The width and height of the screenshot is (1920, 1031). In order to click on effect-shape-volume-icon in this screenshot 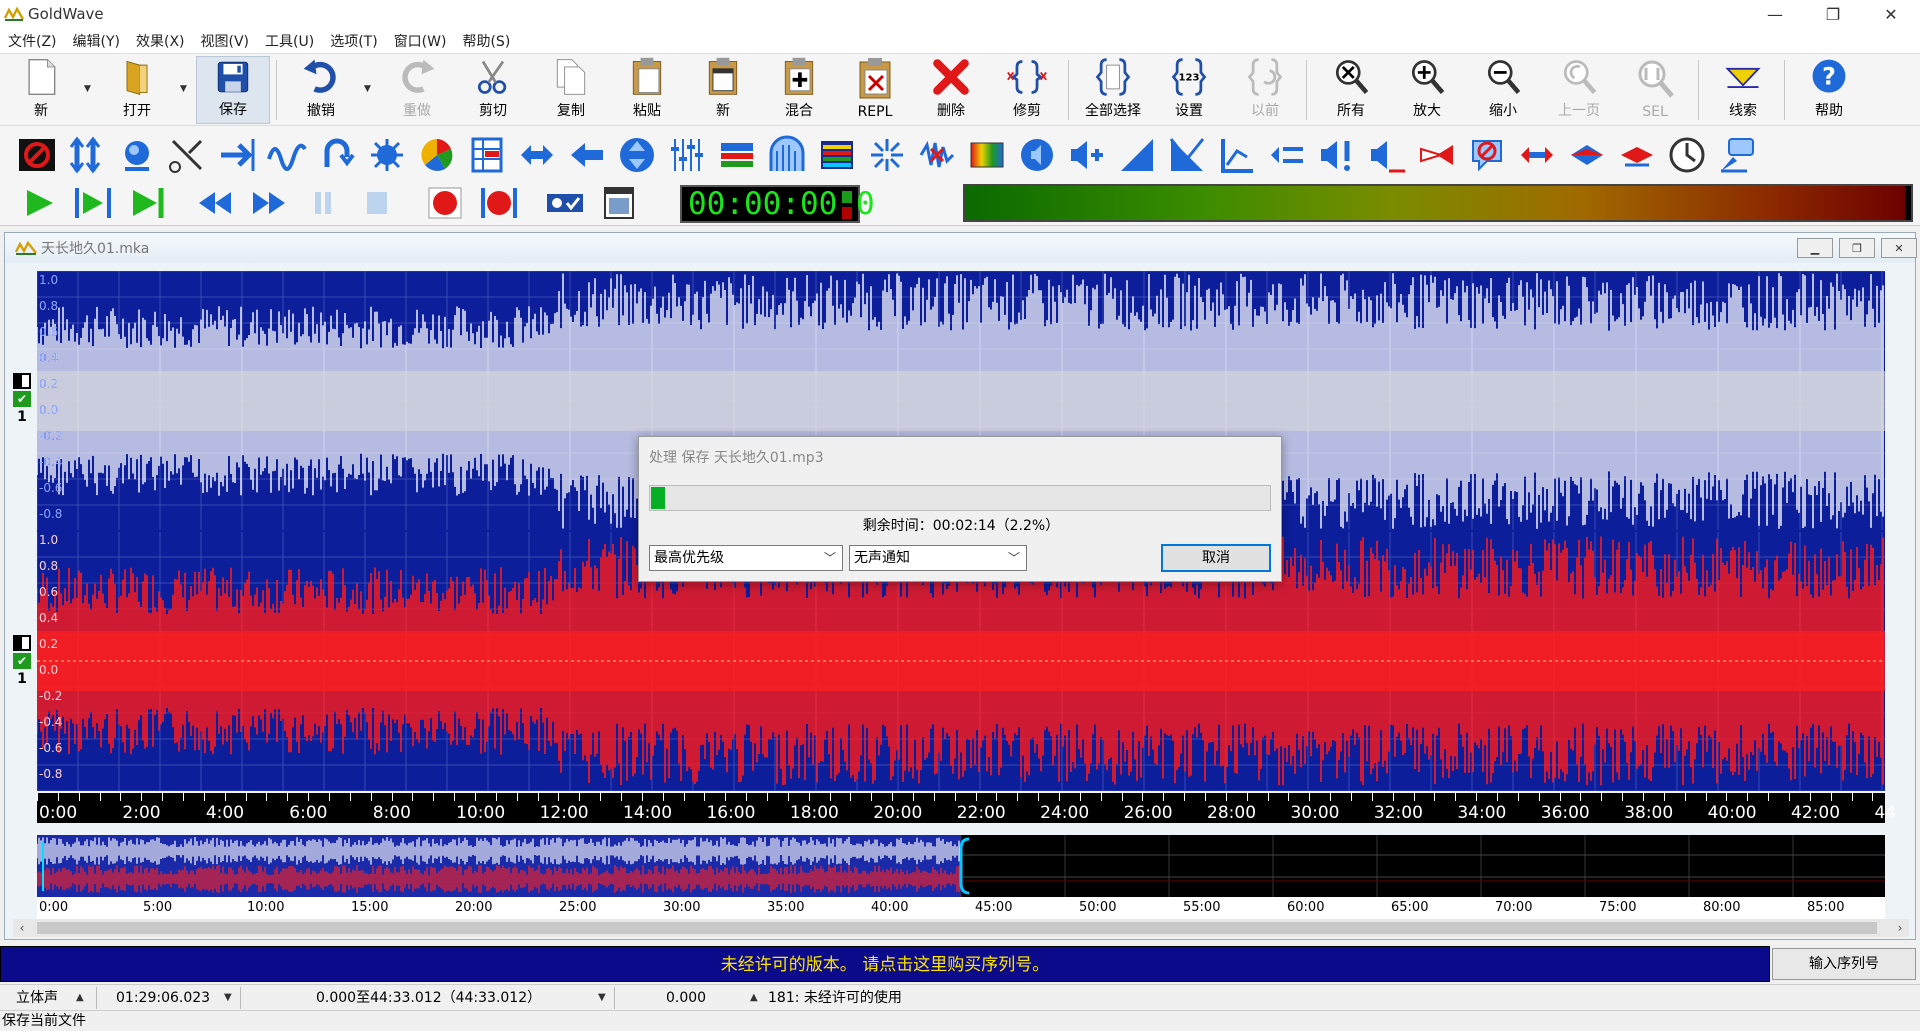, I will do `click(1387, 155)`.